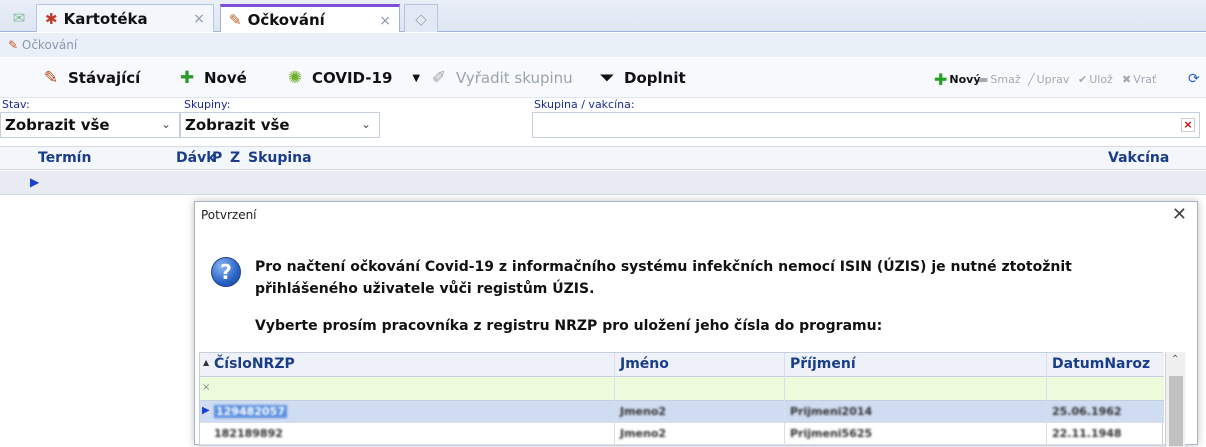 This screenshot has width=1206, height=447. Describe the element at coordinates (225, 78) in the screenshot. I see `new-label: Nové` at that location.